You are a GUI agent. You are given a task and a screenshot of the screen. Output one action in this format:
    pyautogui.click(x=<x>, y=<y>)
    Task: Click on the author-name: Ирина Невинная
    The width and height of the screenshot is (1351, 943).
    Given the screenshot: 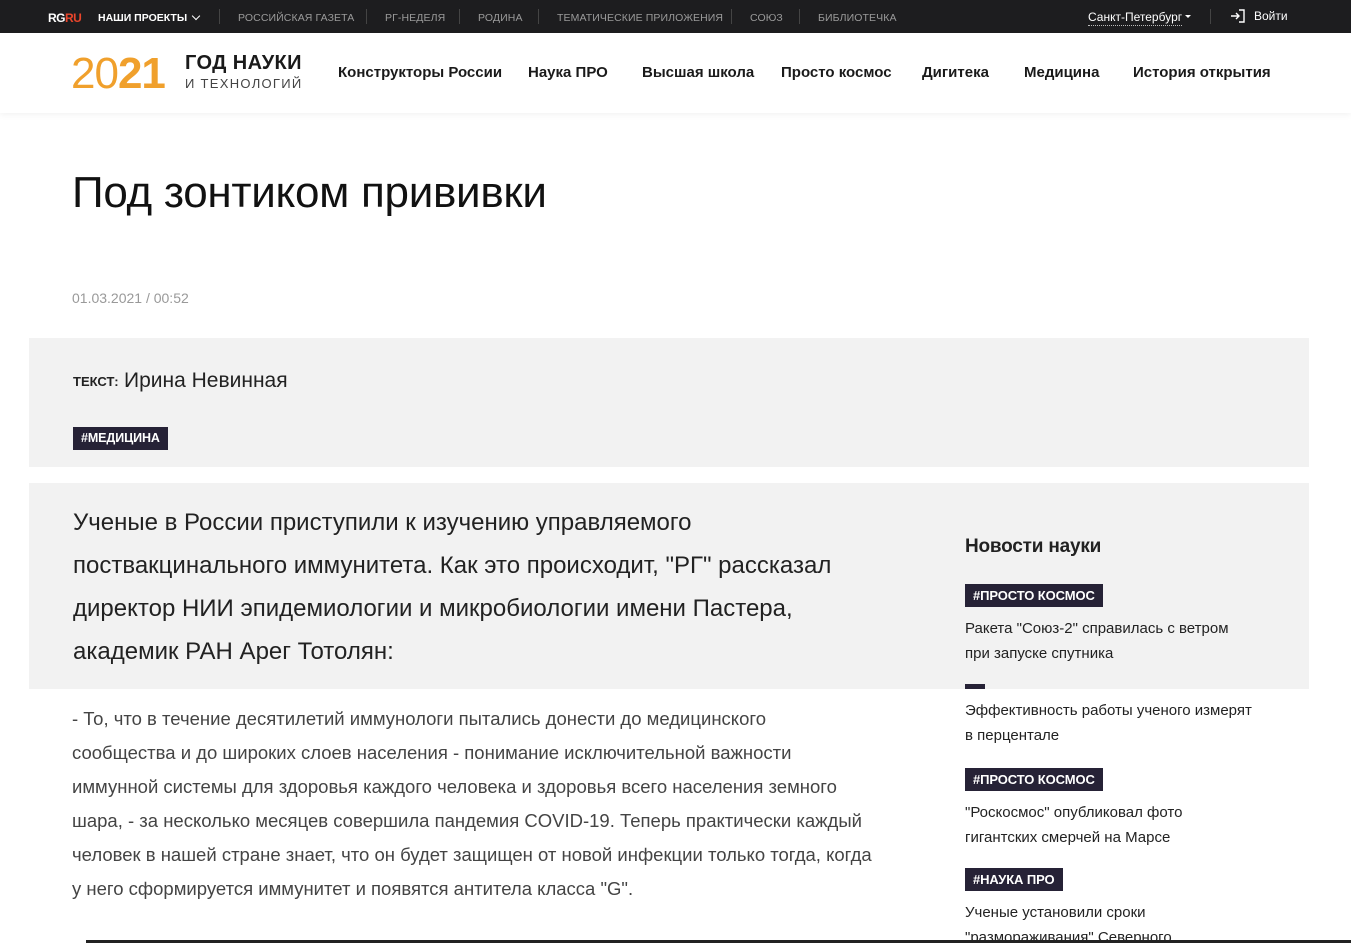 What is the action you would take?
    pyautogui.click(x=206, y=381)
    